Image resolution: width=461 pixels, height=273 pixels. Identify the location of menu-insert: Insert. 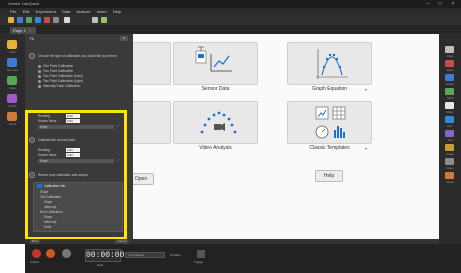
(102, 11).